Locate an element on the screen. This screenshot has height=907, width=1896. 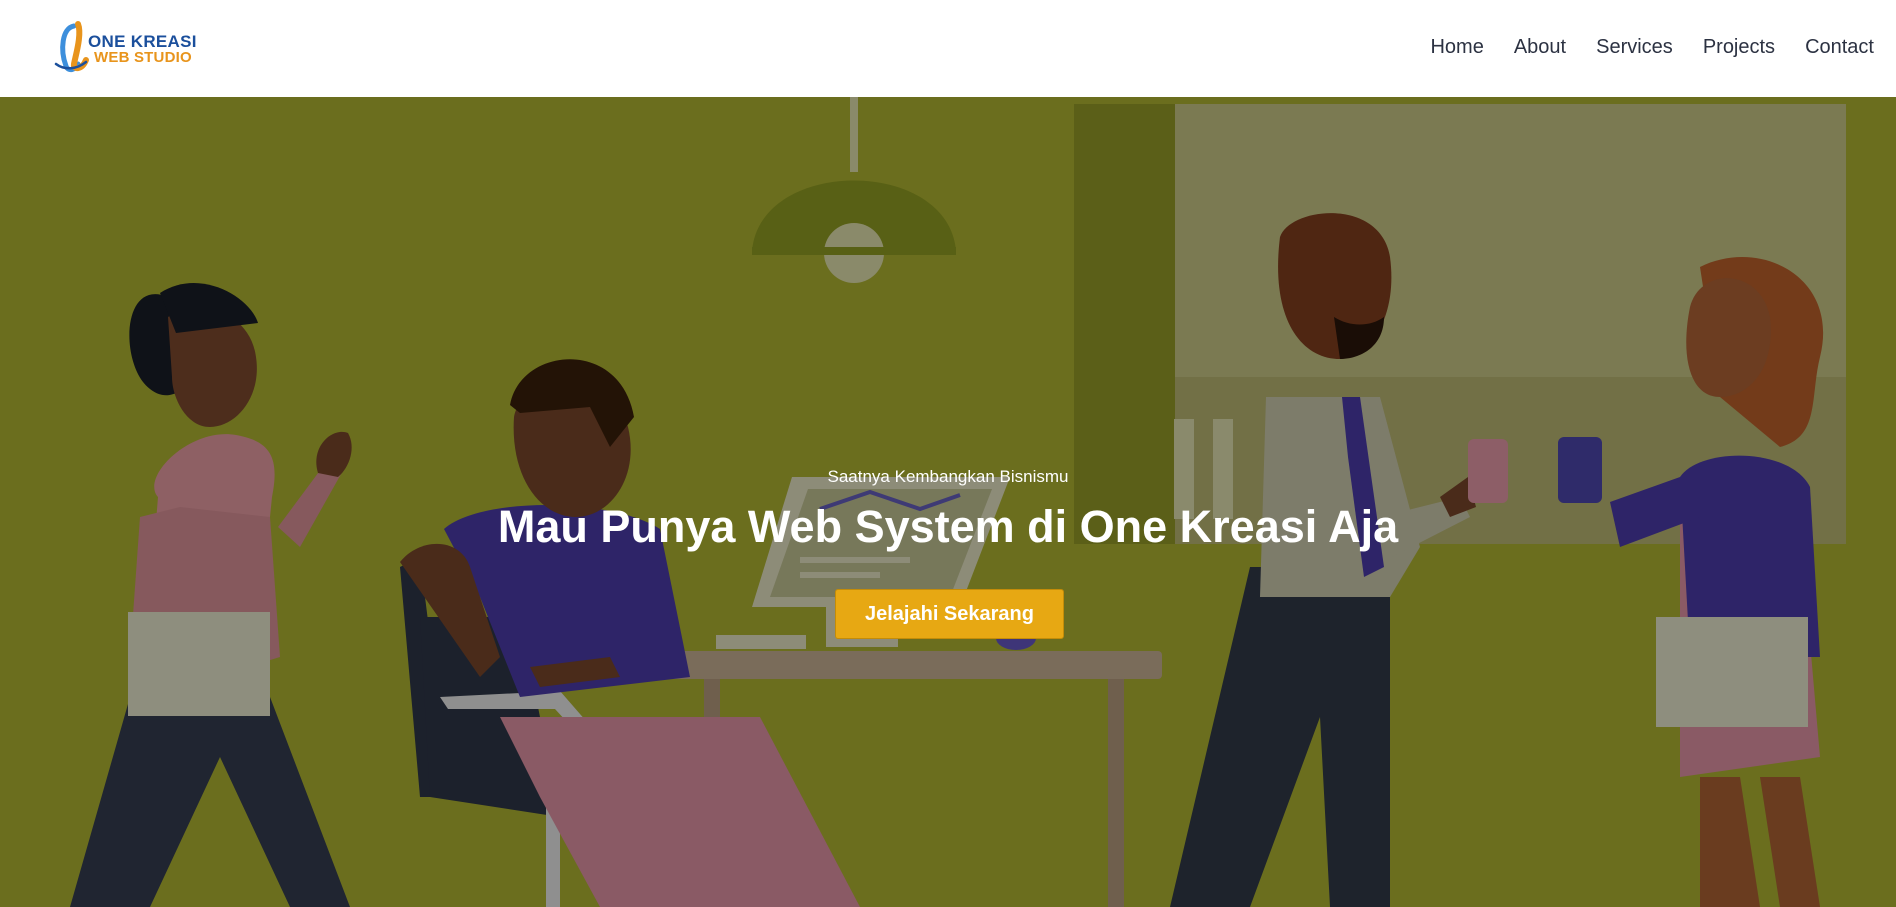
nav-link-home: Home is located at coordinates (1456, 47).